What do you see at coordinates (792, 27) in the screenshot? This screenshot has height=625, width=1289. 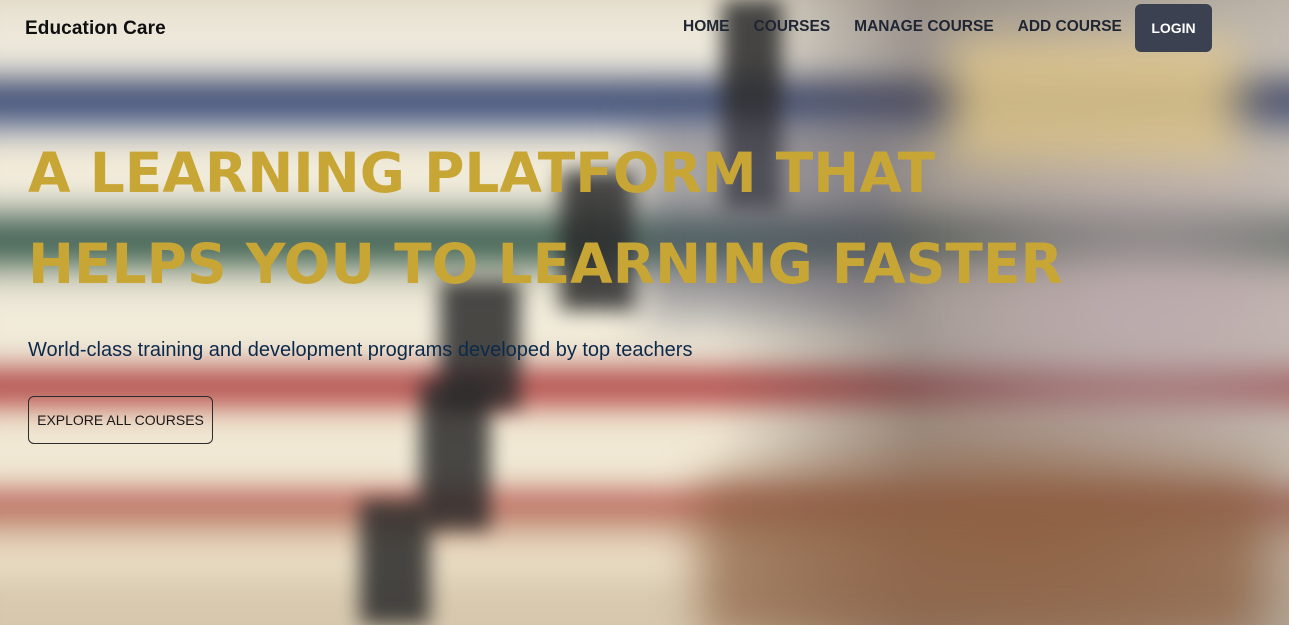 I see `nav-courses-link: COURSES` at bounding box center [792, 27].